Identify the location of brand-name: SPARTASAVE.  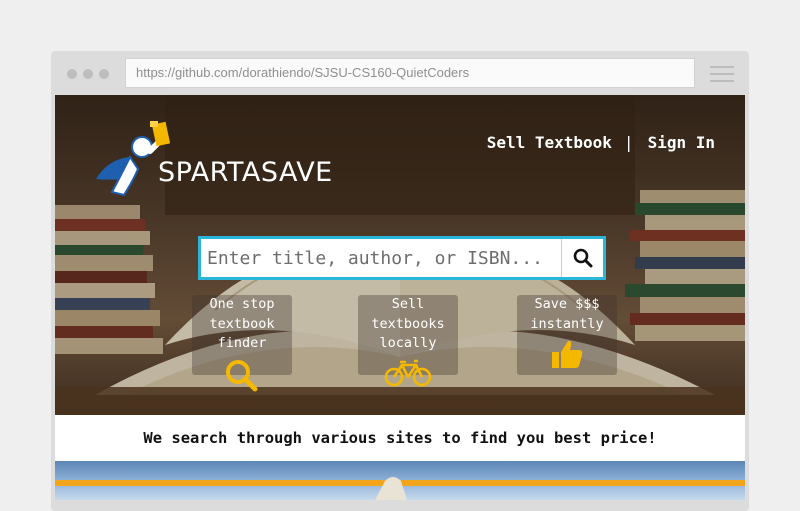
(245, 172).